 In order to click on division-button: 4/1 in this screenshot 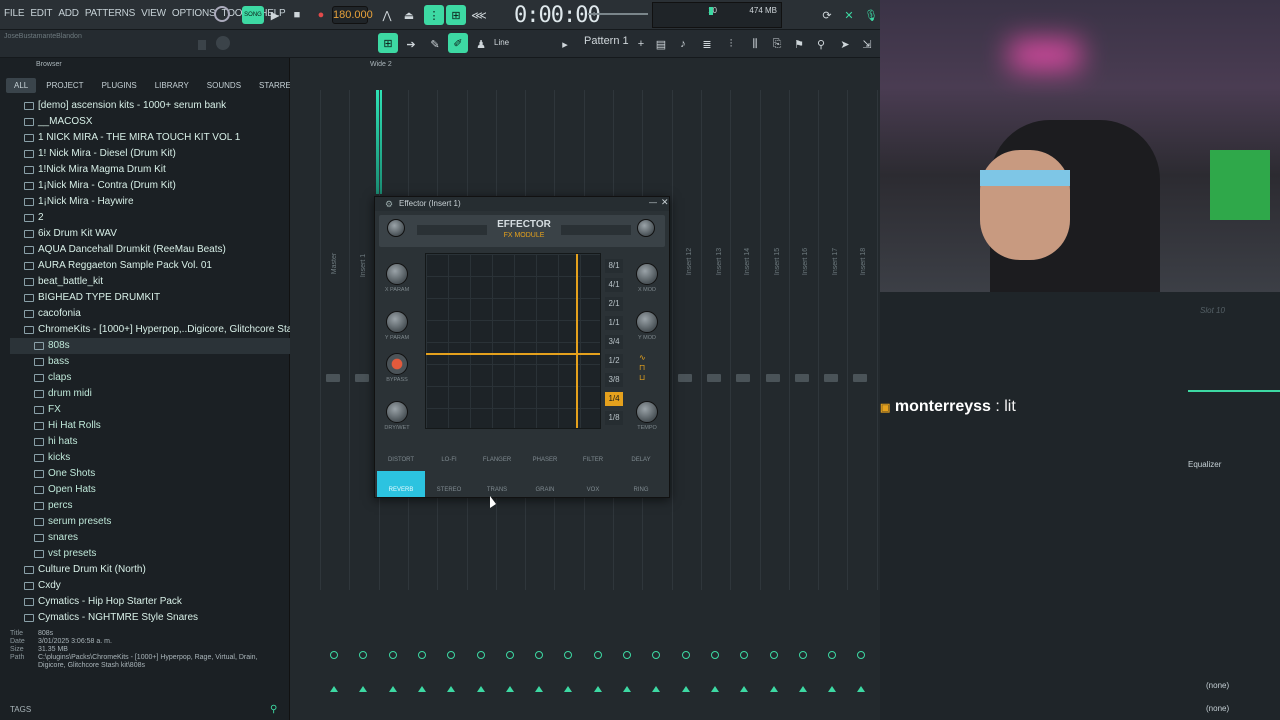, I will do `click(614, 285)`.